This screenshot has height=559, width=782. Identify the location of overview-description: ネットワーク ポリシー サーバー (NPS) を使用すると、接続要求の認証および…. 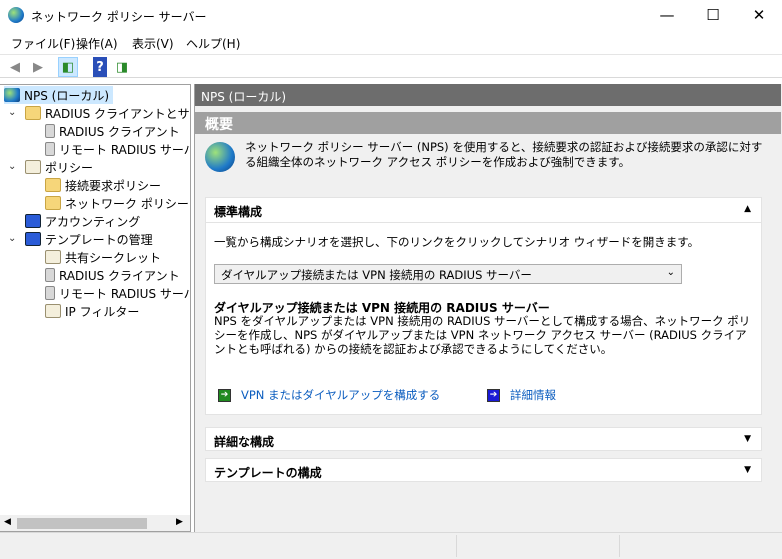
(504, 154).